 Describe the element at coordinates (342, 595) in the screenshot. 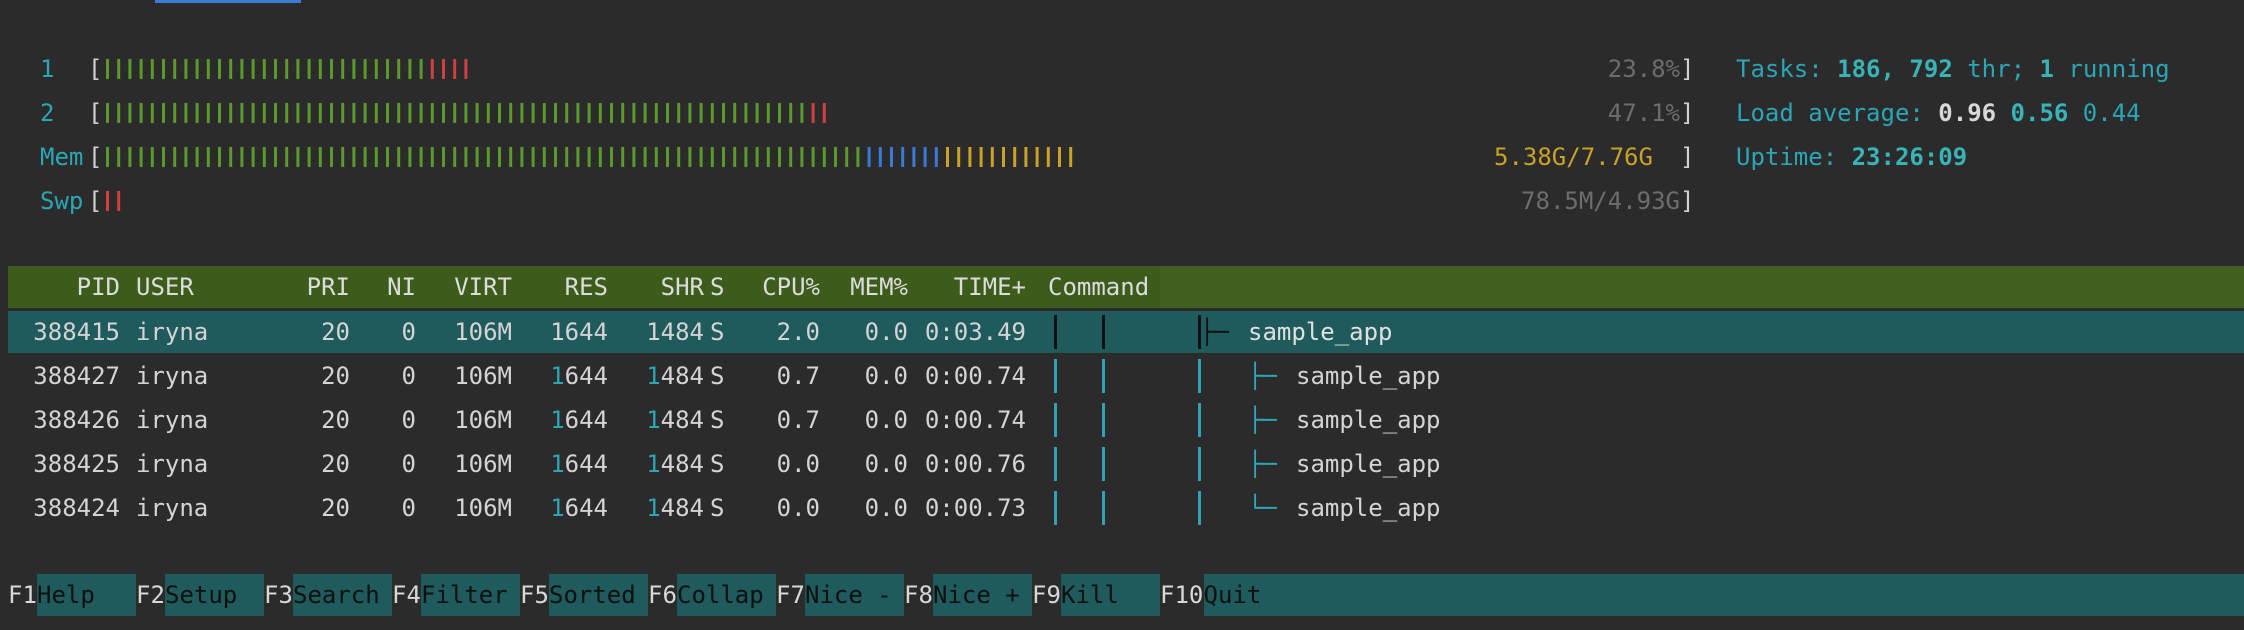

I see `fkey-label-search-button: Search` at that location.